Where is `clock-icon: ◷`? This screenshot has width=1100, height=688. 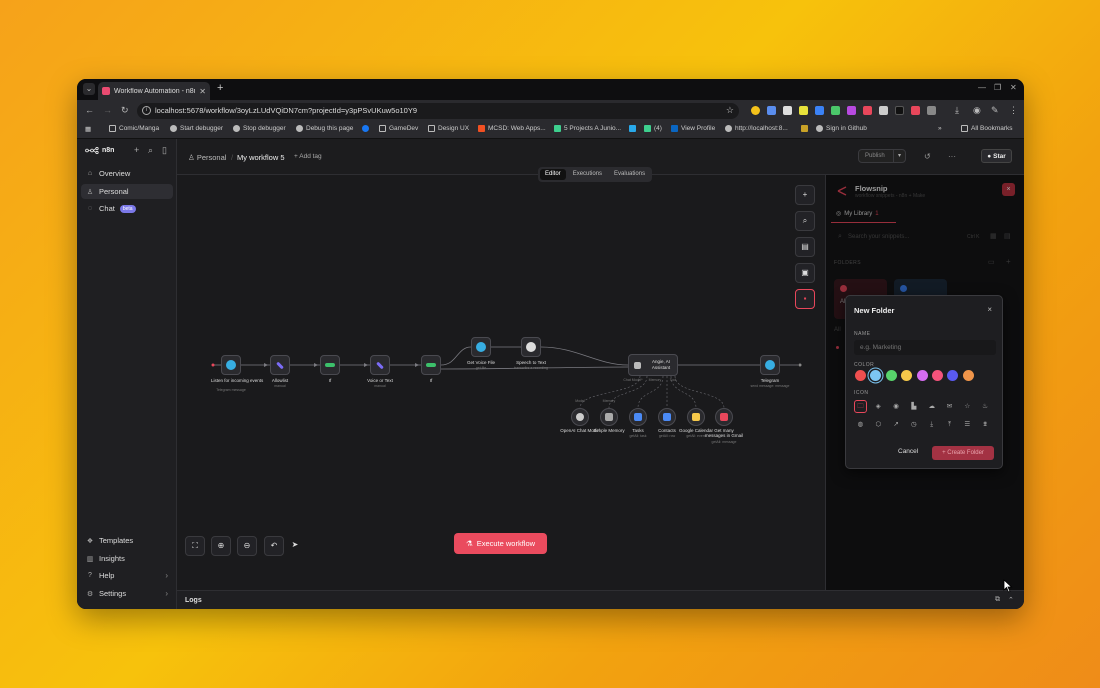 clock-icon: ◷ is located at coordinates (913, 424).